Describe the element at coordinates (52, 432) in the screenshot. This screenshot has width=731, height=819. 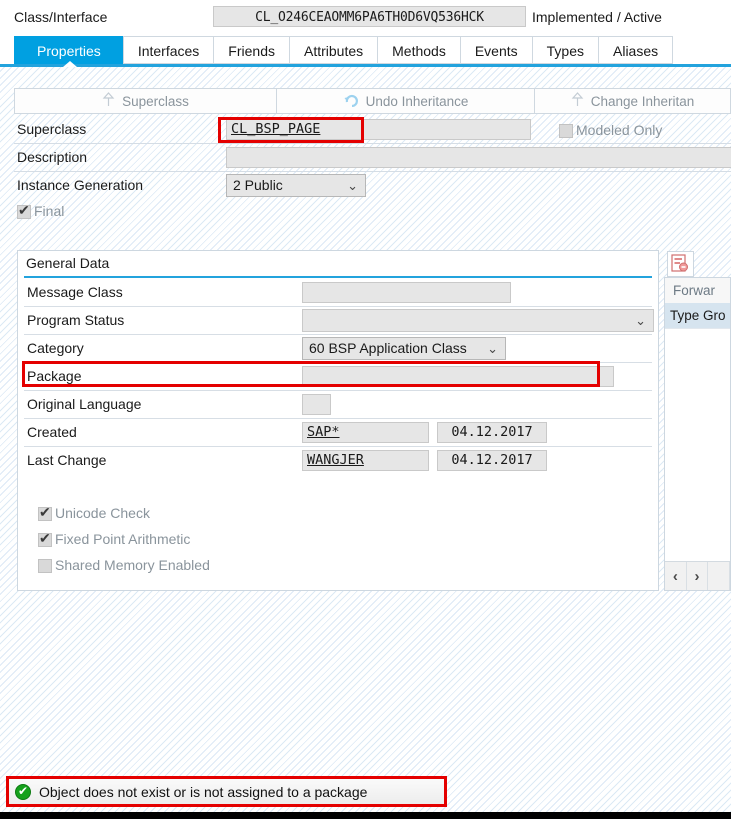
I see `created-label: Created` at that location.